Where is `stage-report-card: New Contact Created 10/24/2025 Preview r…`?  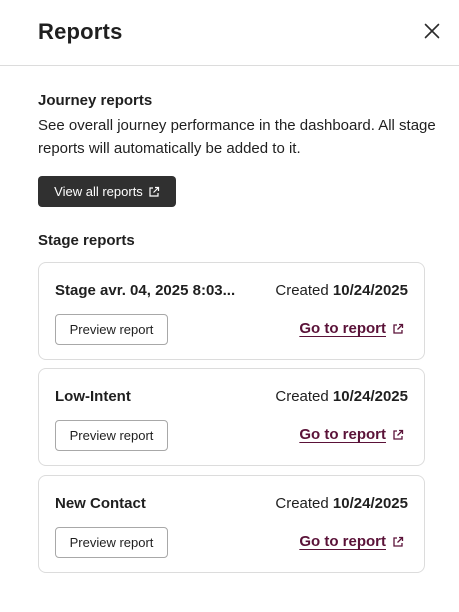
stage-report-card: New Contact Created 10/24/2025 Preview r… is located at coordinates (231, 524).